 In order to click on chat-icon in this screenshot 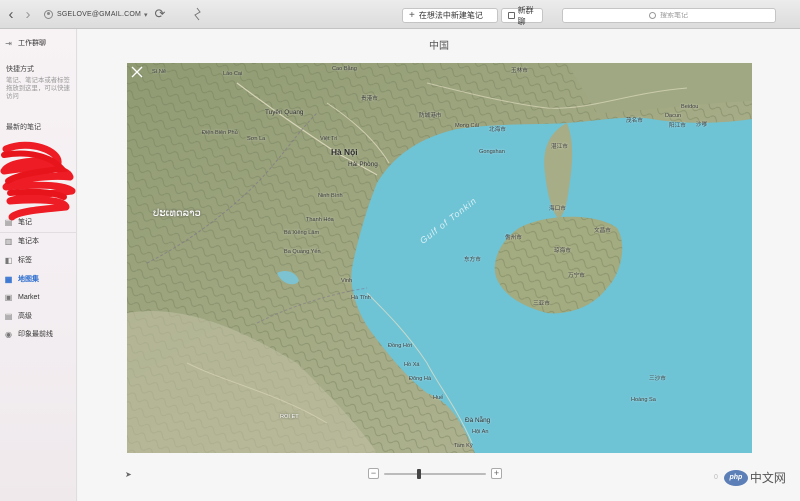, I will do `click(511, 15)`.